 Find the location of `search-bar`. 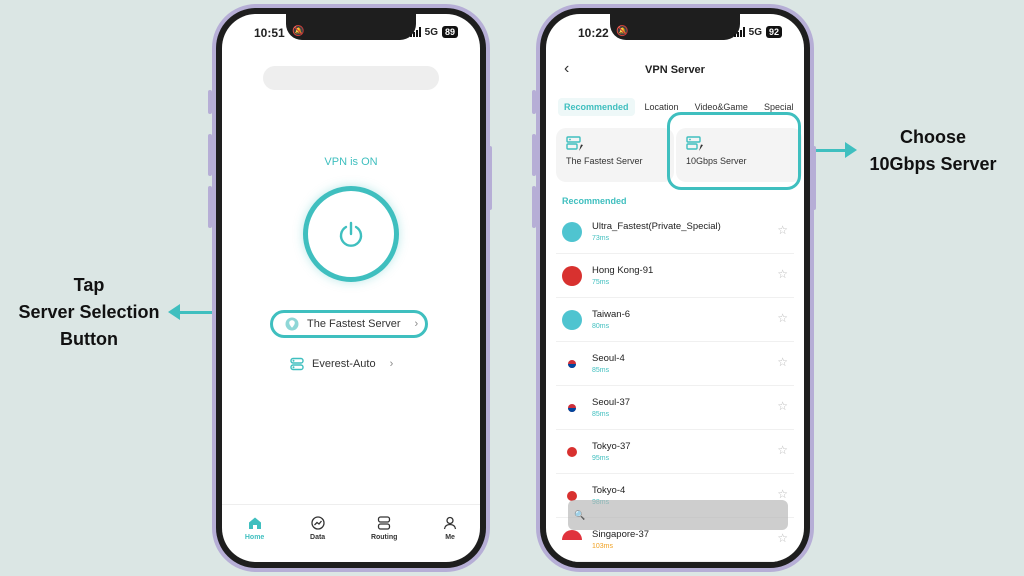

search-bar is located at coordinates (351, 78).